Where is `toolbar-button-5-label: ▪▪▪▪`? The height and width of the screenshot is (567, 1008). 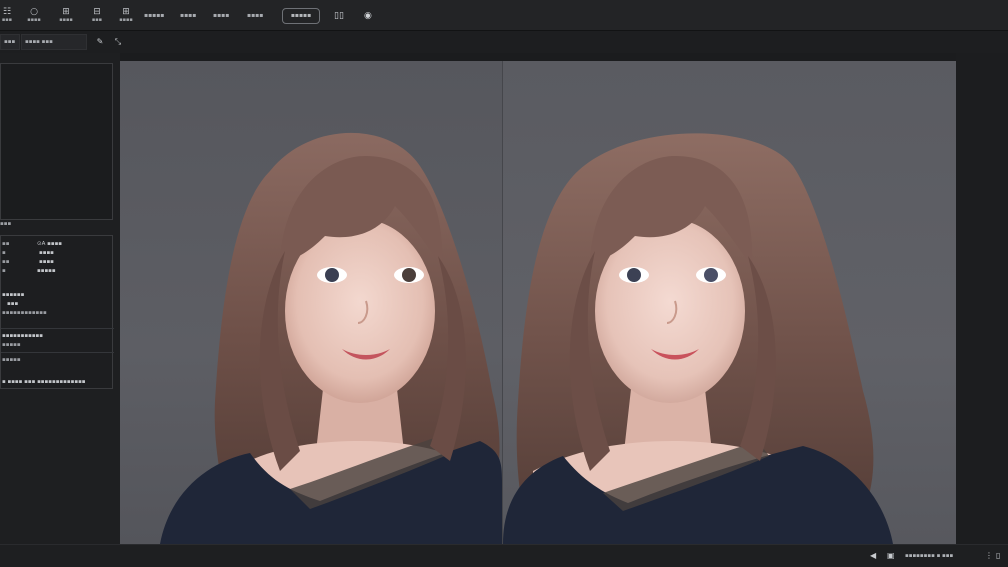
toolbar-button-5-label: ▪▪▪▪ is located at coordinates (126, 19).